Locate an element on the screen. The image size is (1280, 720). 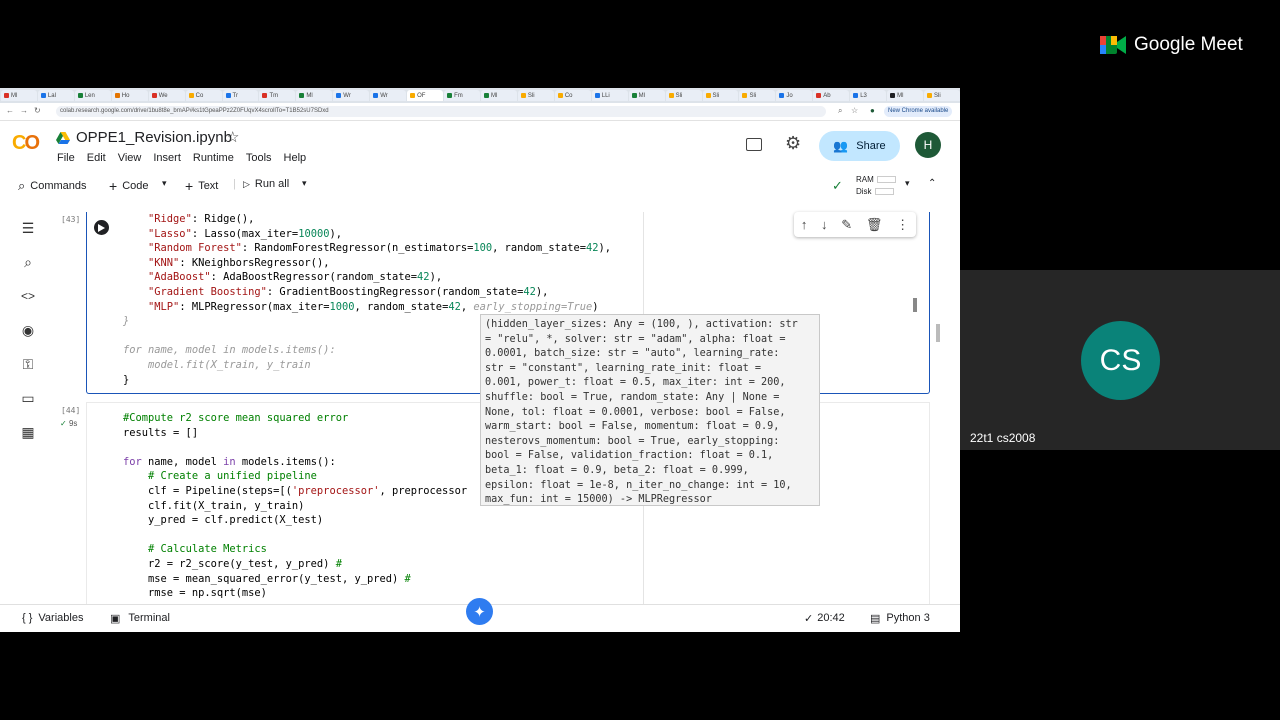
data-table-icon: ▦ is located at coordinates (28, 432).